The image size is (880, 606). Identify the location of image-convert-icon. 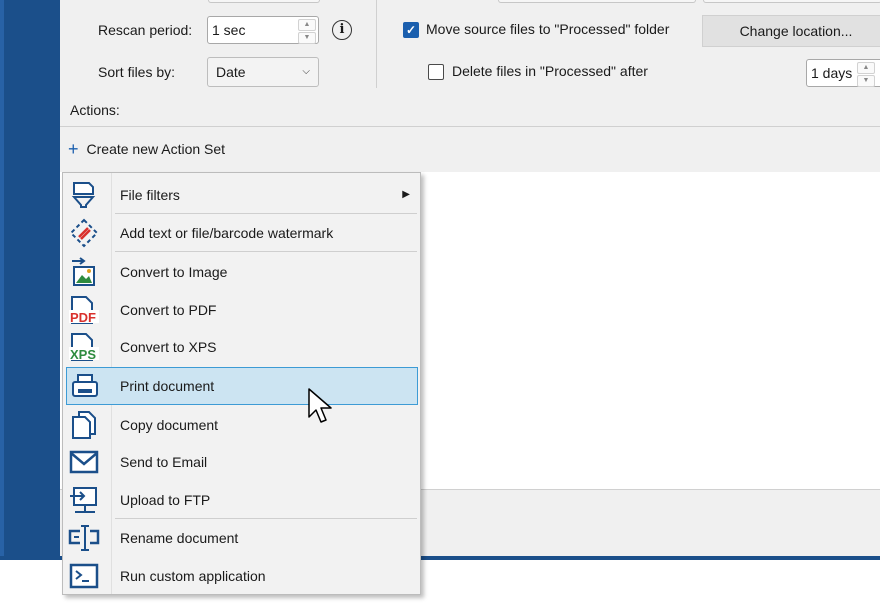
(84, 272).